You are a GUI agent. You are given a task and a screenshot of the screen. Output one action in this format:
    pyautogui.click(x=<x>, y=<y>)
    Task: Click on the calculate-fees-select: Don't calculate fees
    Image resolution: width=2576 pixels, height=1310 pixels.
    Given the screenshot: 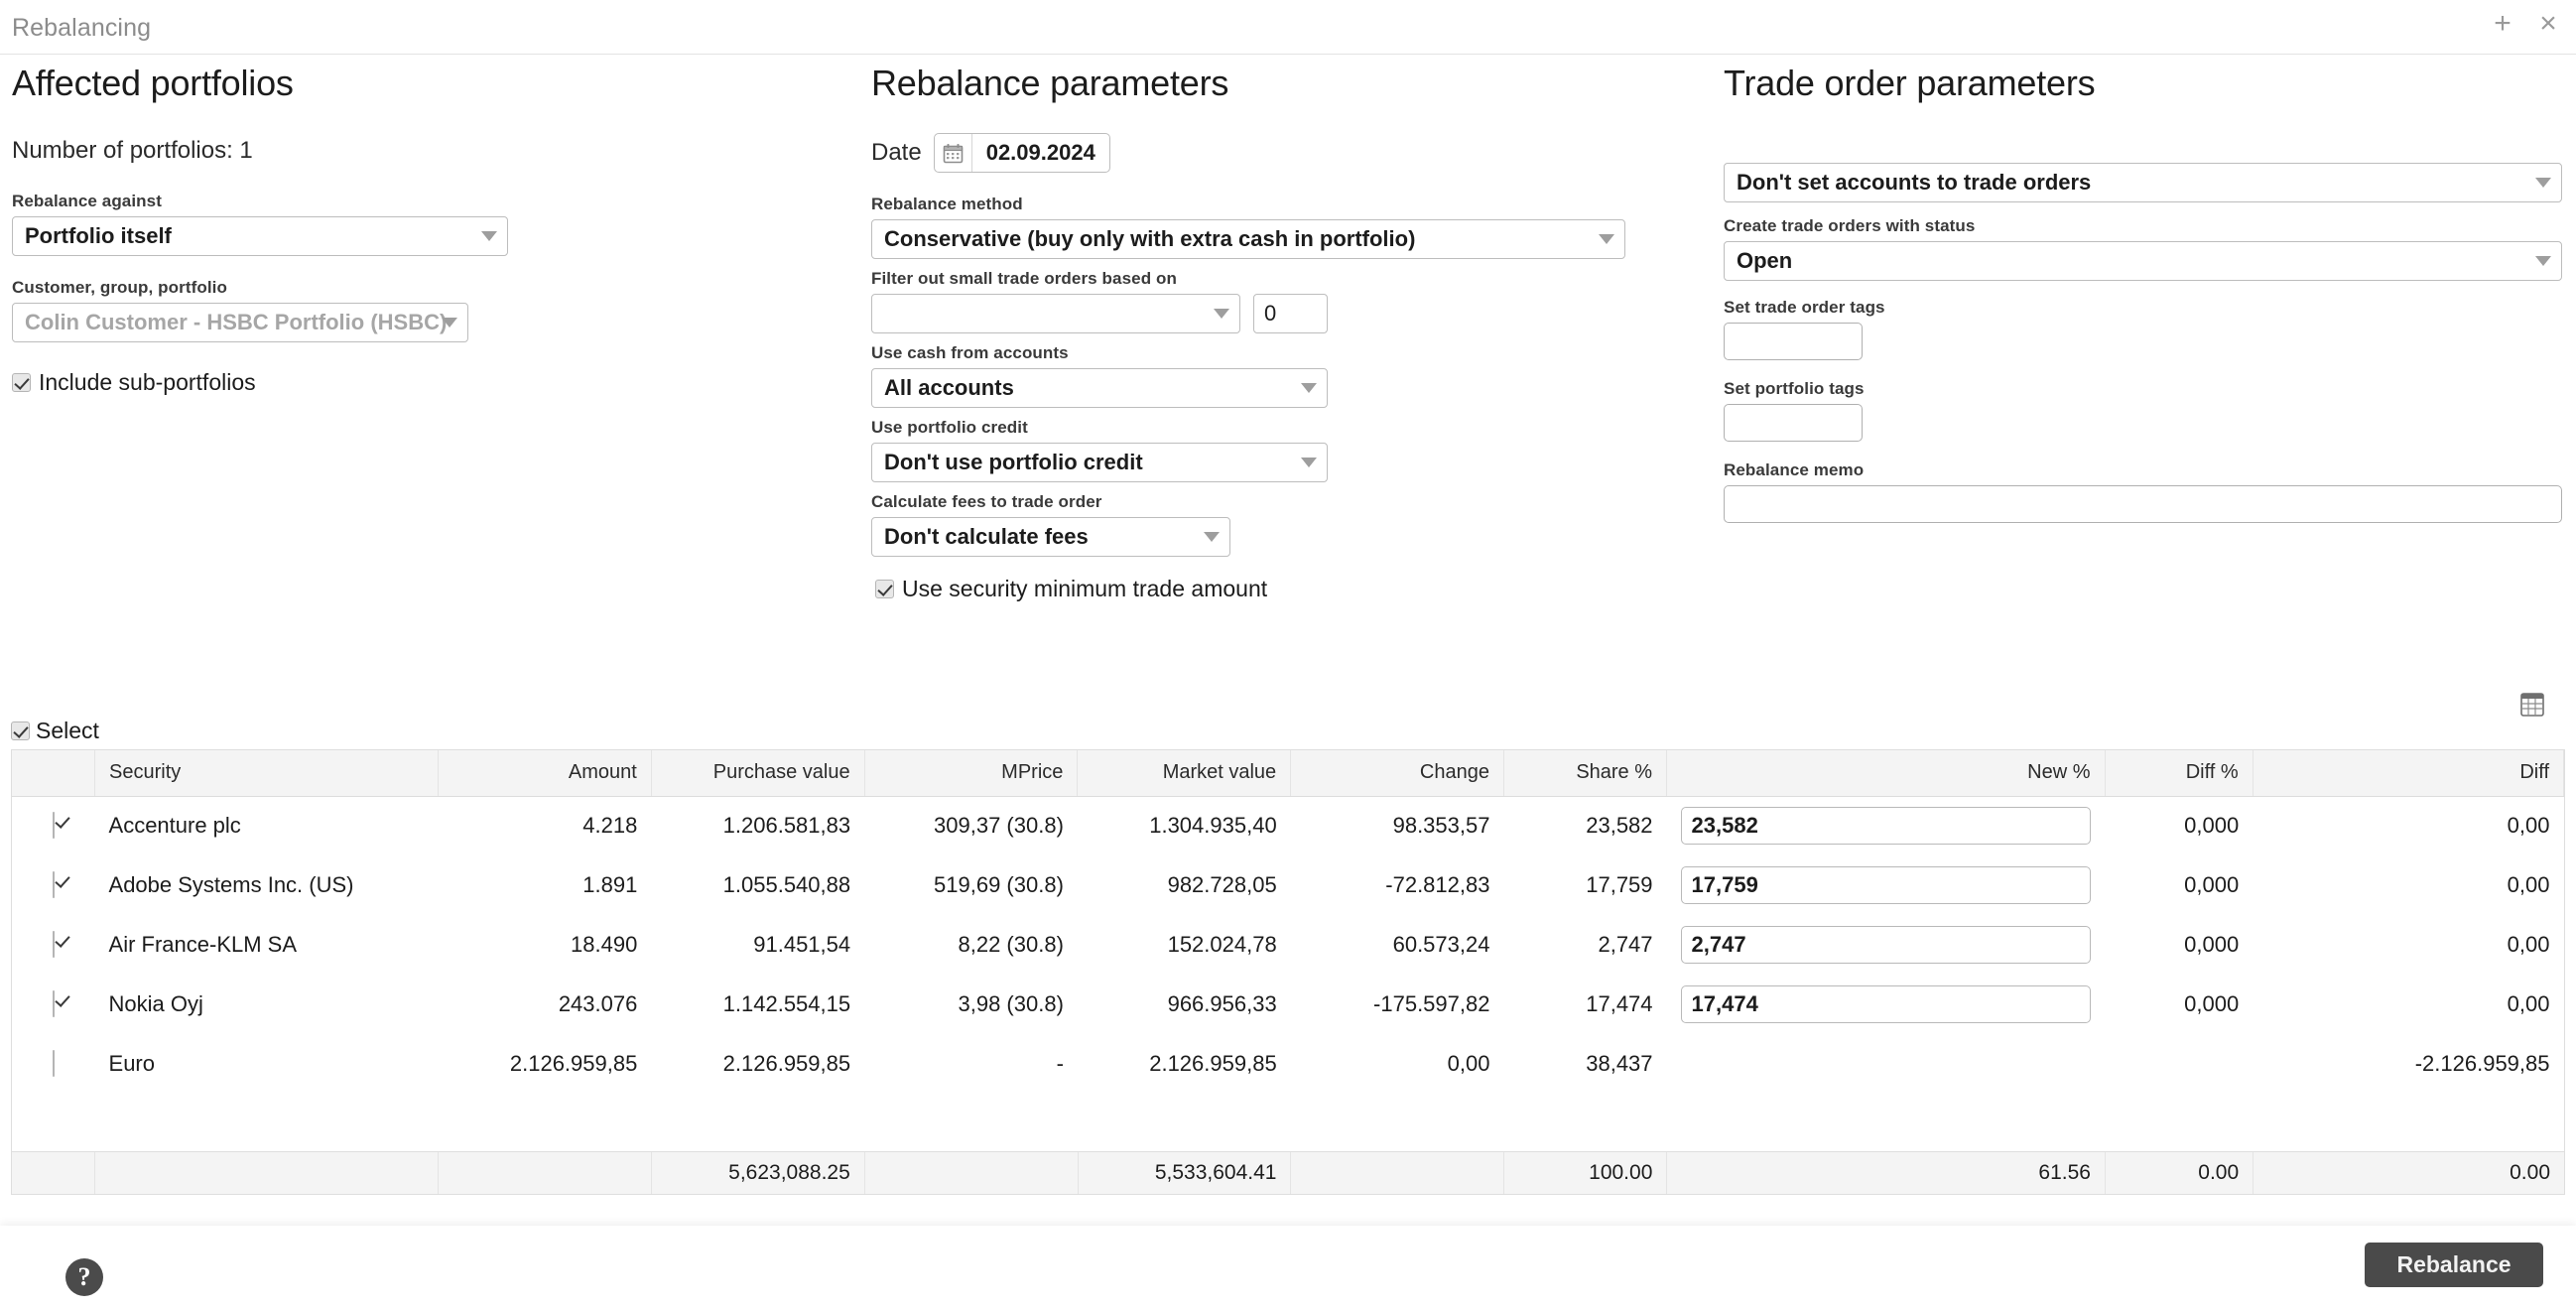 What is the action you would take?
    pyautogui.click(x=1050, y=537)
    